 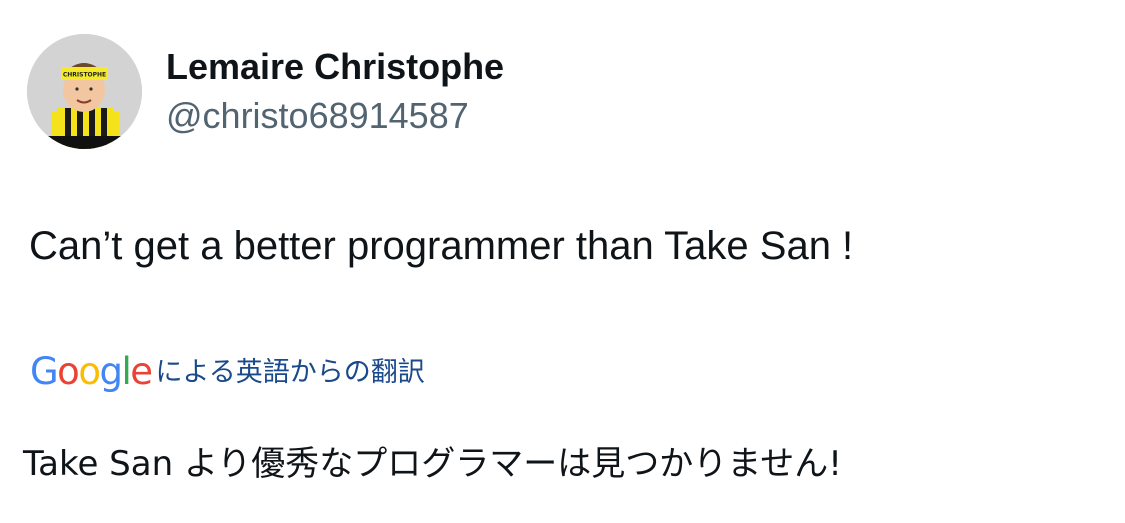 What do you see at coordinates (141, 371) in the screenshot?
I see `google-logo-letter: e` at bounding box center [141, 371].